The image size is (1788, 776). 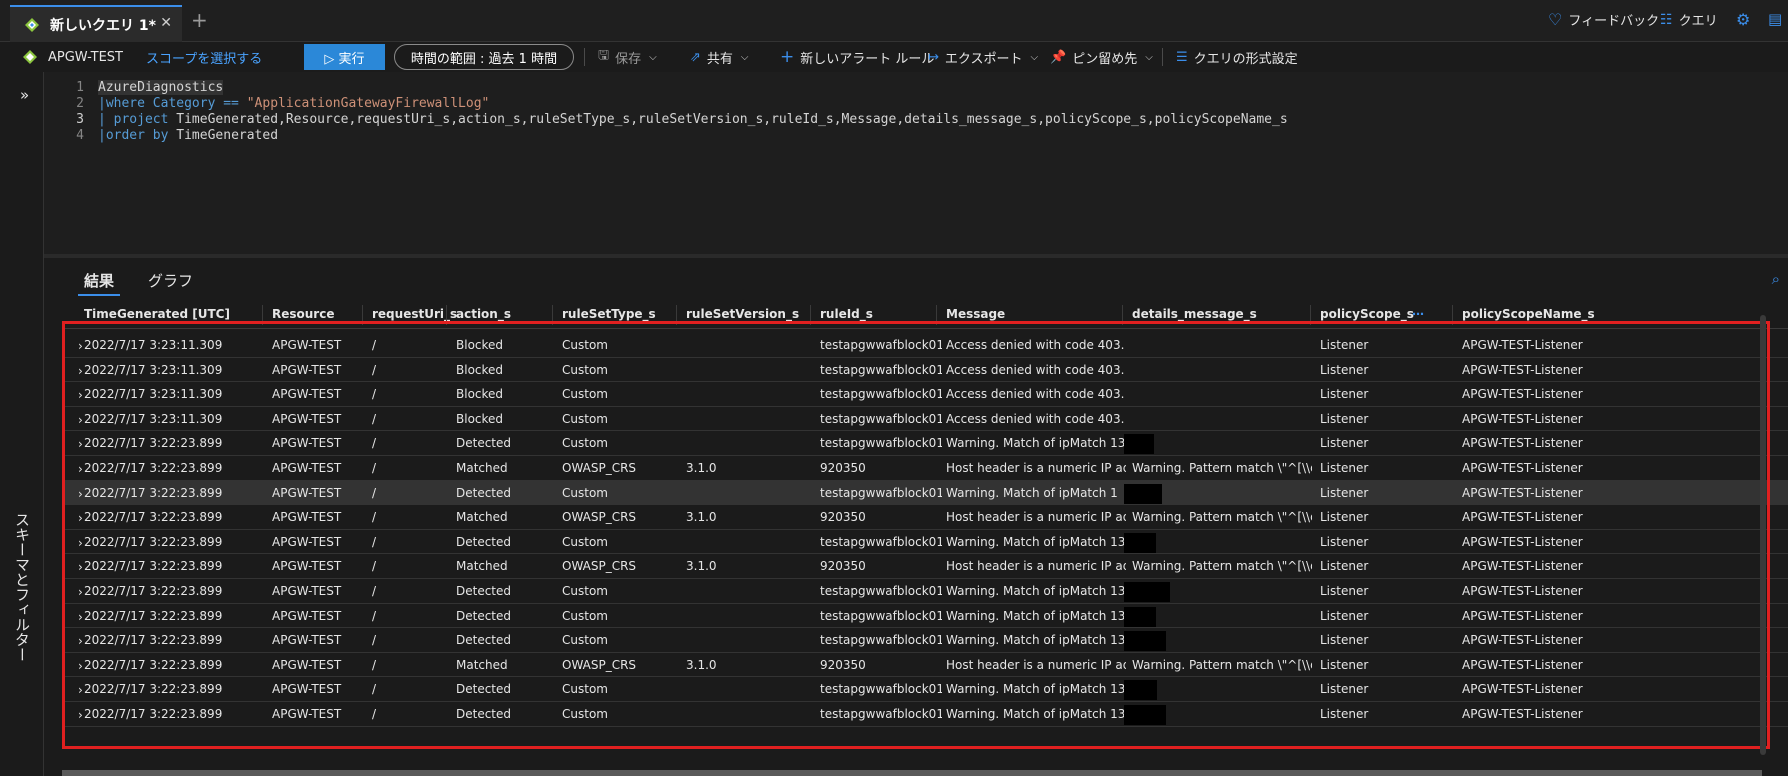 What do you see at coordinates (1182, 57) in the screenshot?
I see `format-icon: ☰` at bounding box center [1182, 57].